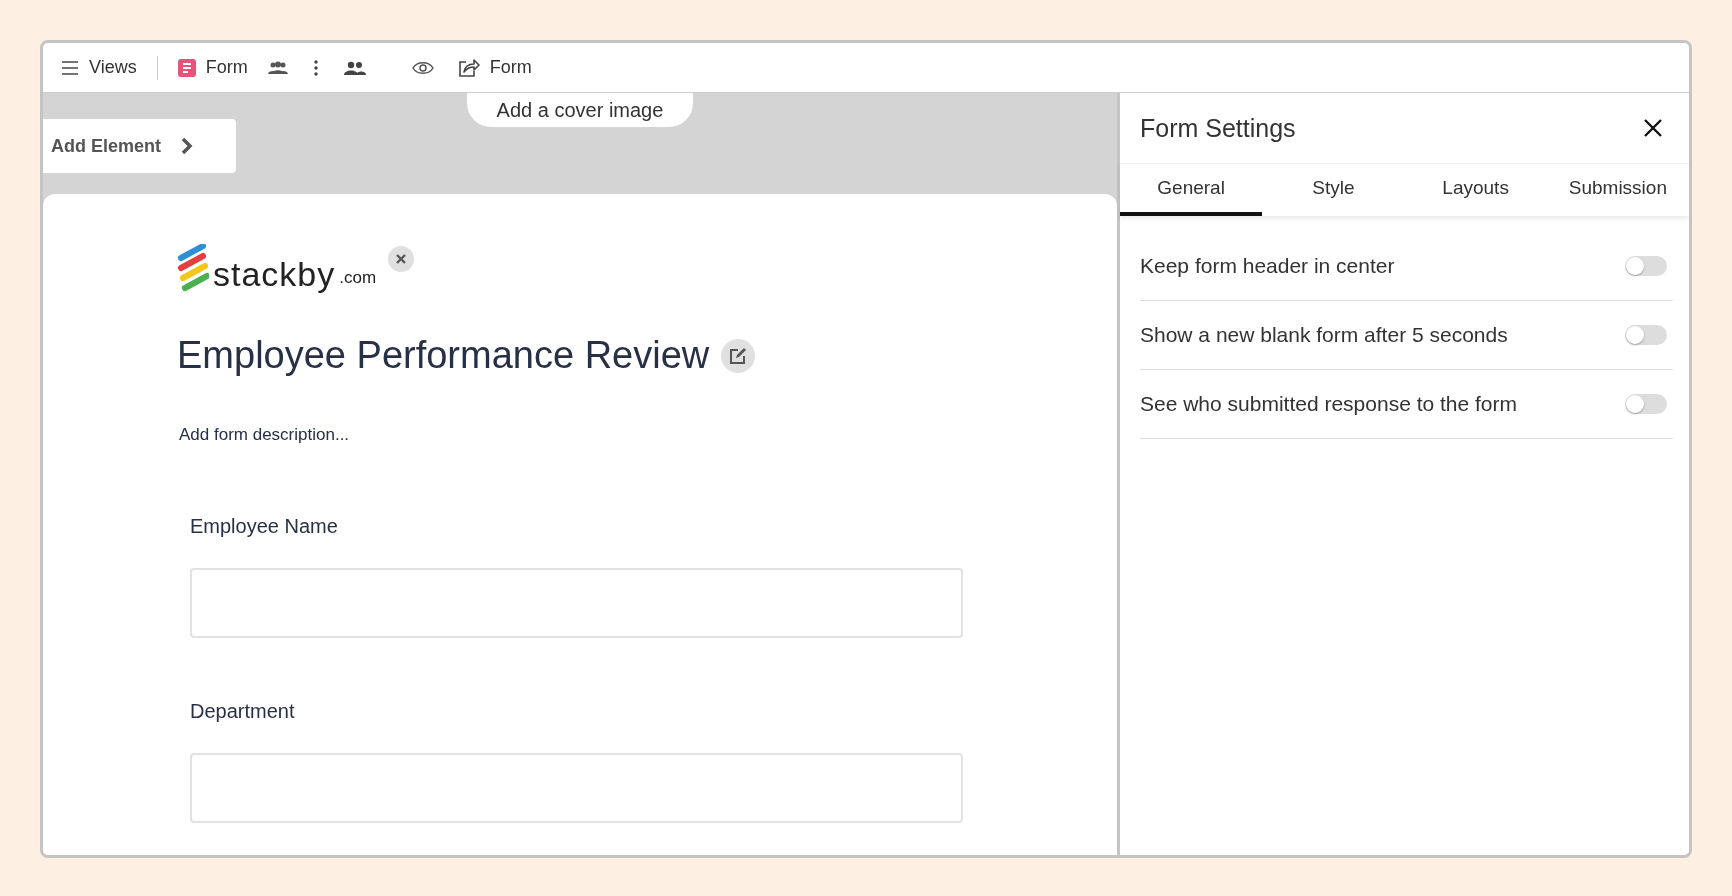 The image size is (1732, 896). What do you see at coordinates (1267, 266) in the screenshot?
I see `setting-label: Keep form header in center` at bounding box center [1267, 266].